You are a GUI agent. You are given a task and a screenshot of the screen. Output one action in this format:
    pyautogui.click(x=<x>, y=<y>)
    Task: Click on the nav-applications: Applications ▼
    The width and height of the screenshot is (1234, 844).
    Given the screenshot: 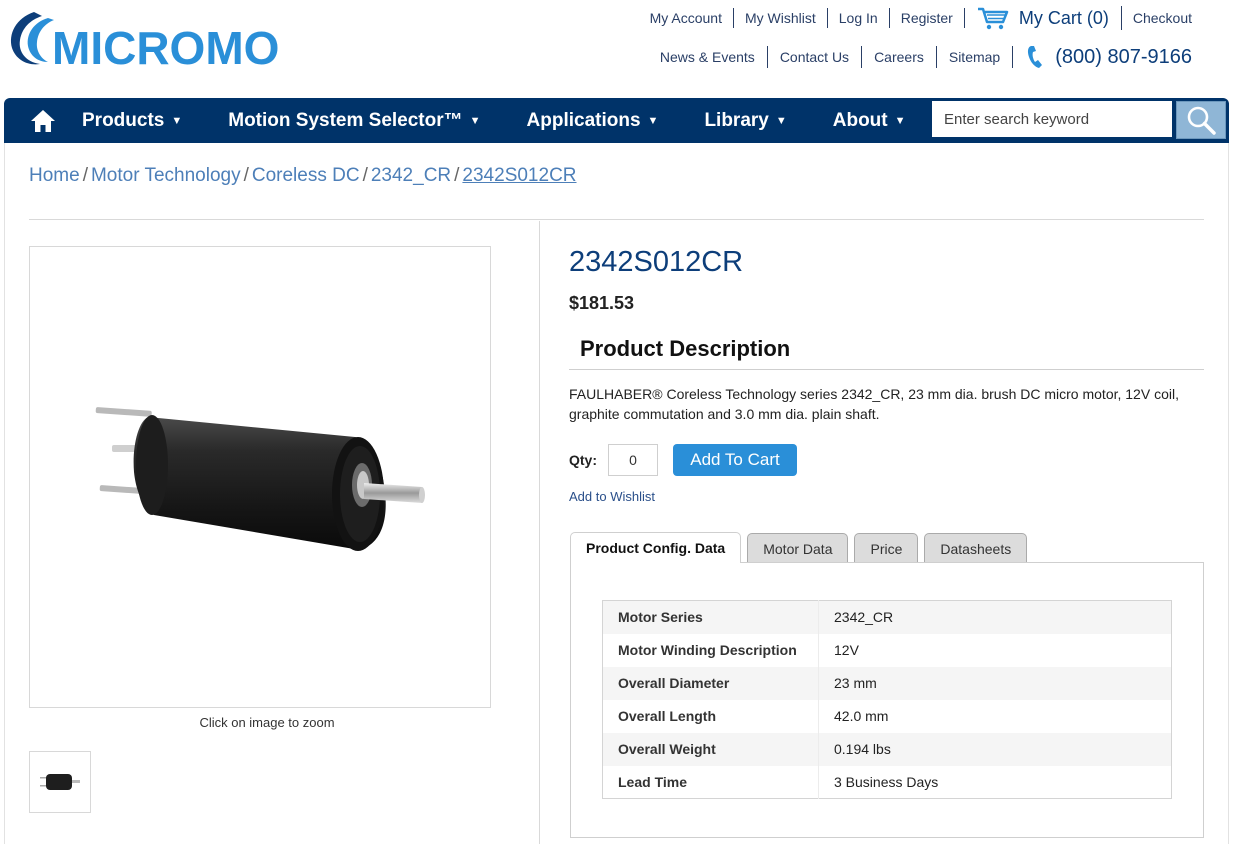 What is the action you would take?
    pyautogui.click(x=593, y=121)
    